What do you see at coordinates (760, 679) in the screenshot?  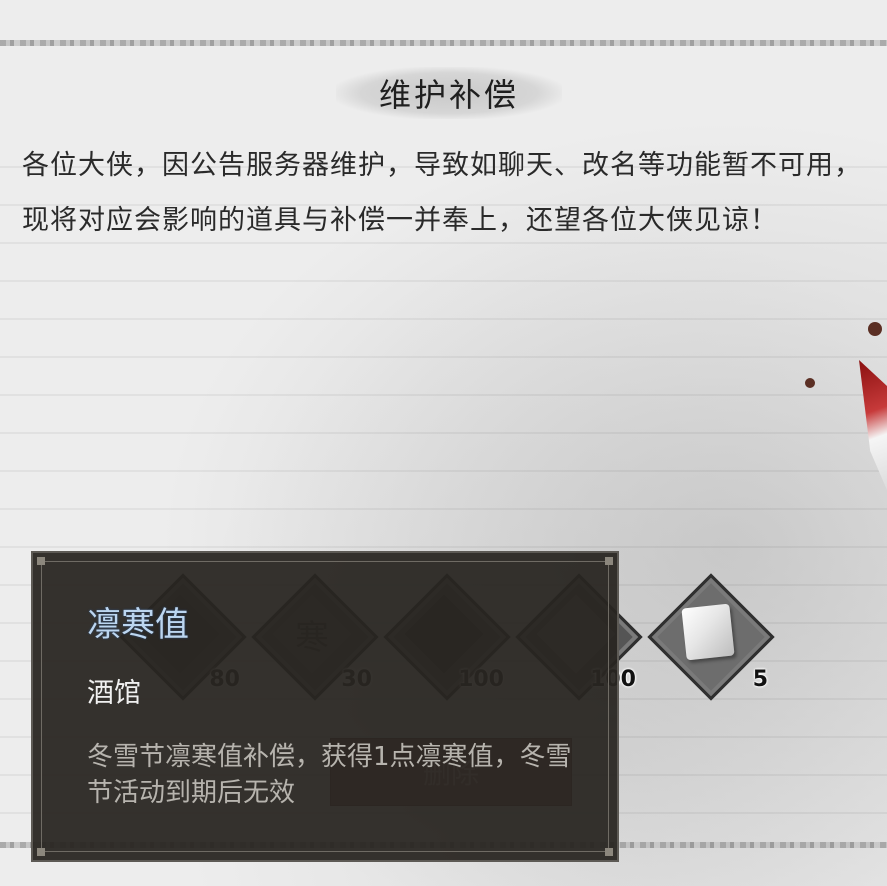 I see `item-count: 5` at bounding box center [760, 679].